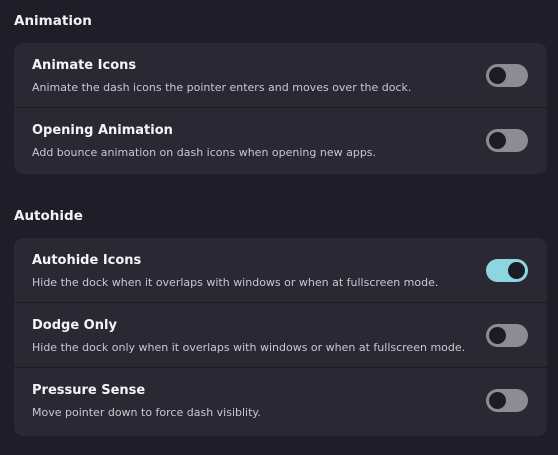 Image resolution: width=558 pixels, height=455 pixels. Describe the element at coordinates (53, 21) in the screenshot. I see `section-title-animation: Animation` at that location.